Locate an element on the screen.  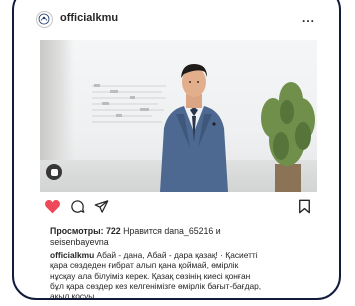
logo-icon is located at coordinates (44, 19).